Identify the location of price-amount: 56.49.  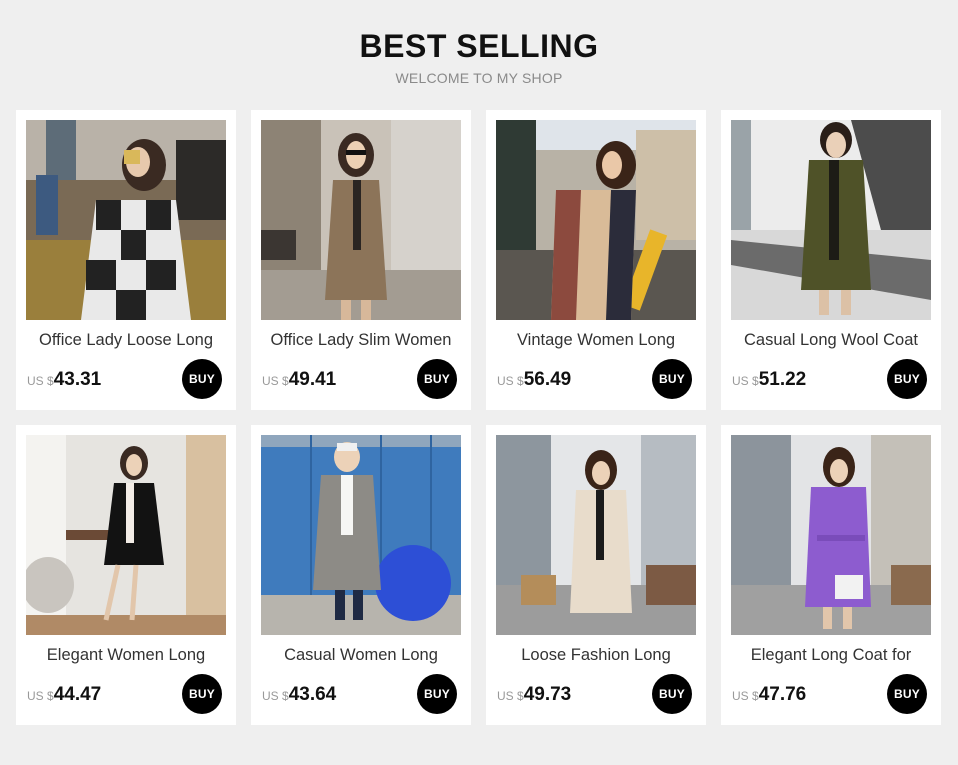
(547, 379).